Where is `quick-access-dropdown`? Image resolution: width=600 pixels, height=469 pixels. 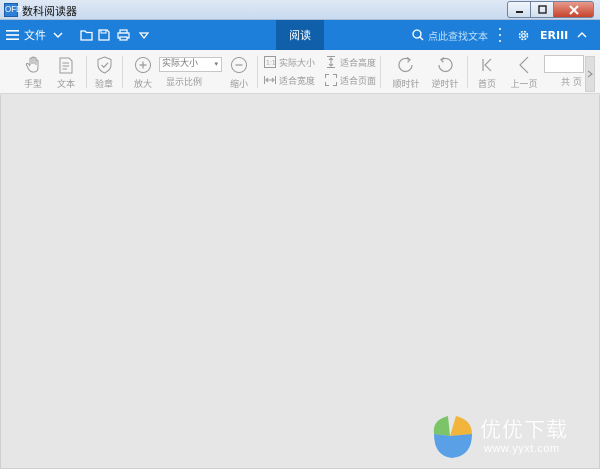 quick-access-dropdown is located at coordinates (144, 35).